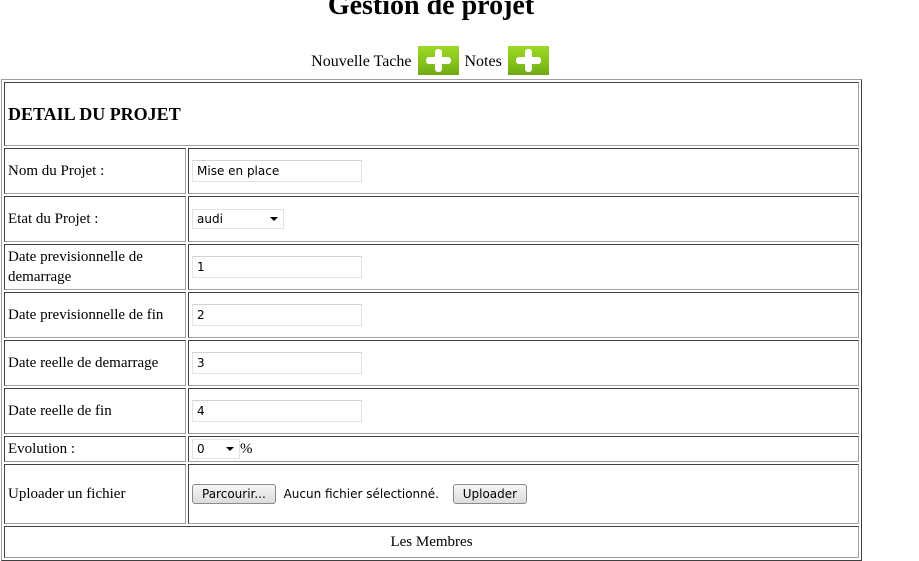 This screenshot has height=561, width=919. Describe the element at coordinates (95, 315) in the screenshot. I see `date-prev-fin-label: Date previsionnelle de fin` at that location.